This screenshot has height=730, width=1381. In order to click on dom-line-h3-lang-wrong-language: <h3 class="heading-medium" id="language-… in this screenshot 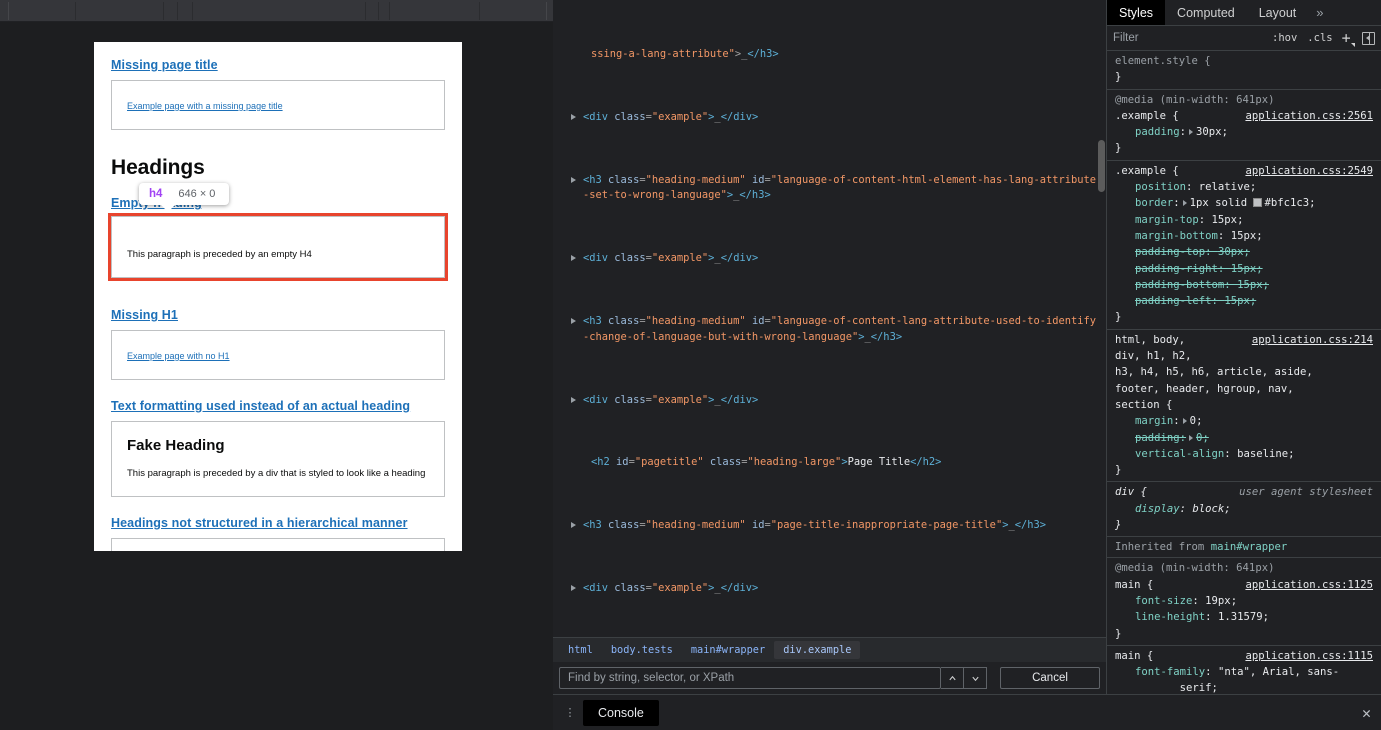, I will do `click(830, 188)`.